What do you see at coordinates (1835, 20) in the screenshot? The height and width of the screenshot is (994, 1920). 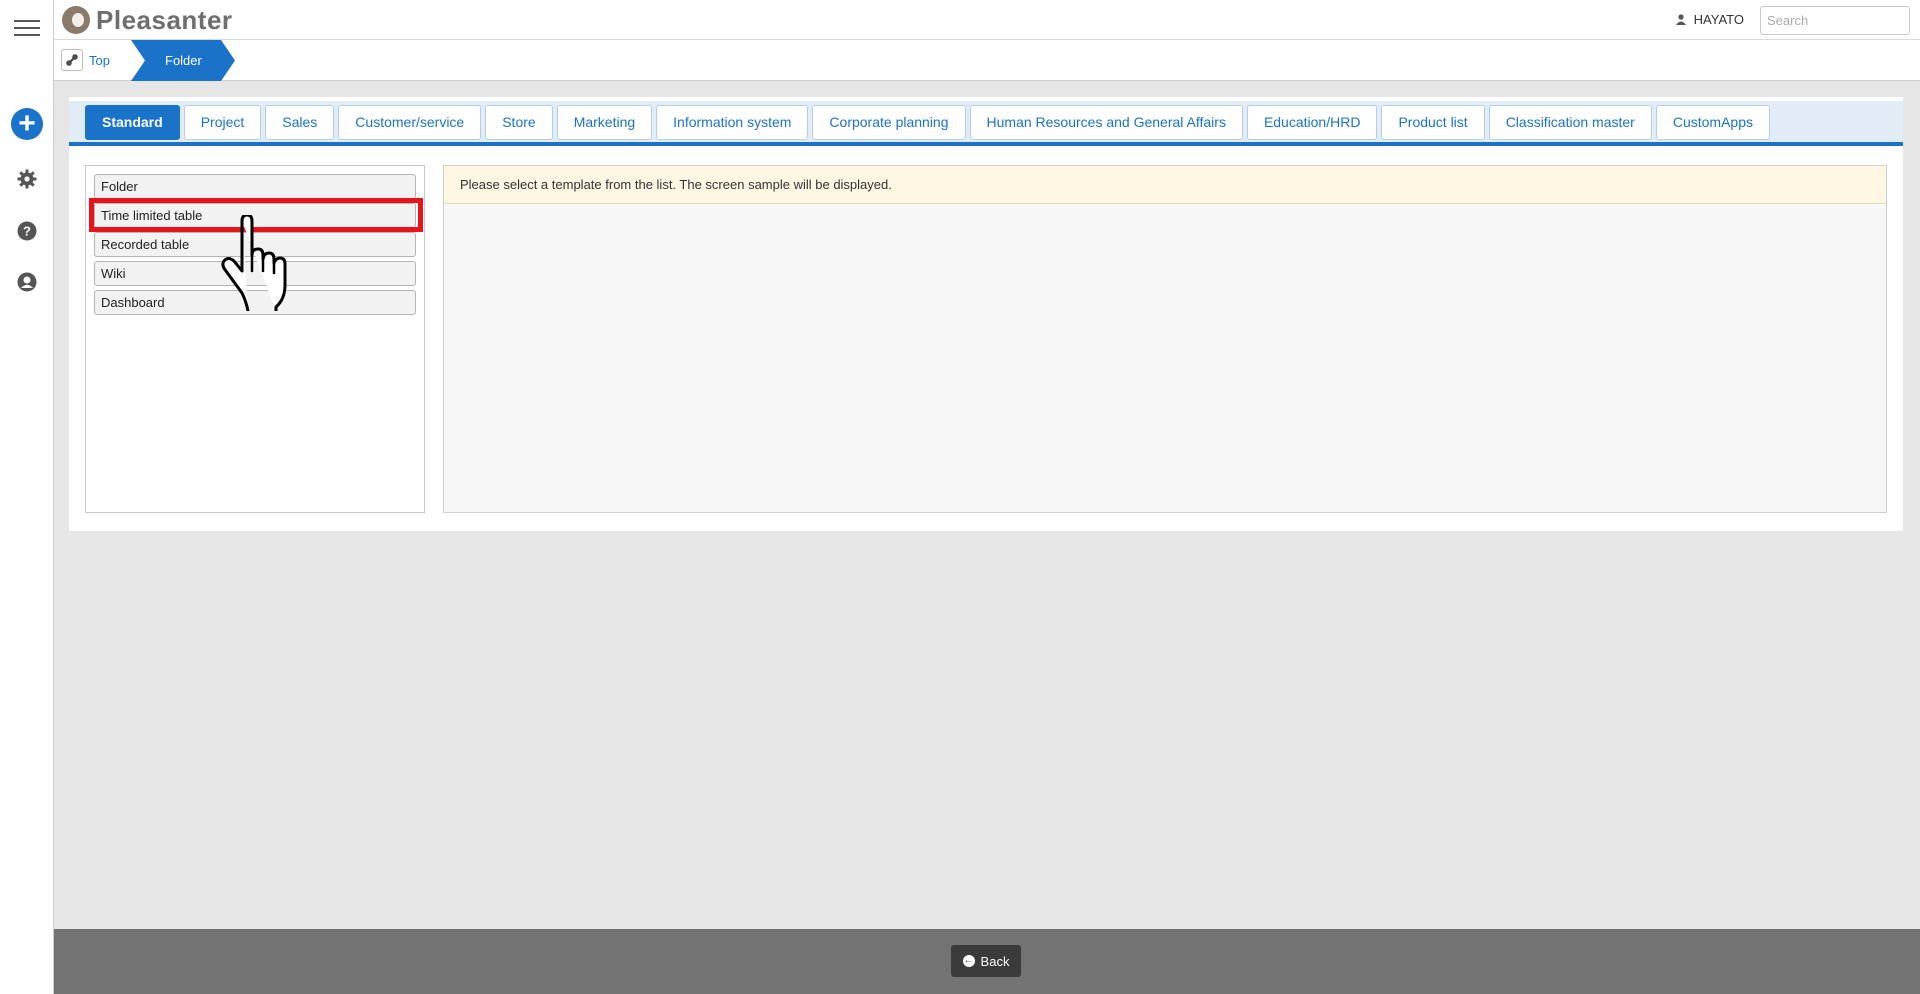 I see `search-input` at bounding box center [1835, 20].